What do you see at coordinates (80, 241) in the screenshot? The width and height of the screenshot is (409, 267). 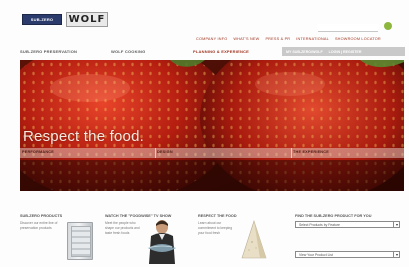 I see `refrigerator-image` at bounding box center [80, 241].